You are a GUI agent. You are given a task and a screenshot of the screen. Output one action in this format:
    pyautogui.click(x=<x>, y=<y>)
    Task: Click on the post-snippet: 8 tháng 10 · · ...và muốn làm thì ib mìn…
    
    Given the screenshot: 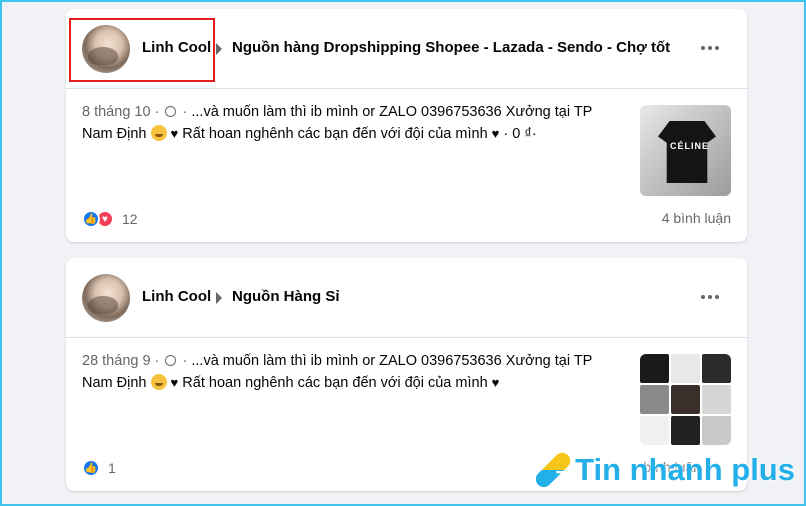 What is the action you would take?
    pyautogui.click(x=349, y=123)
    